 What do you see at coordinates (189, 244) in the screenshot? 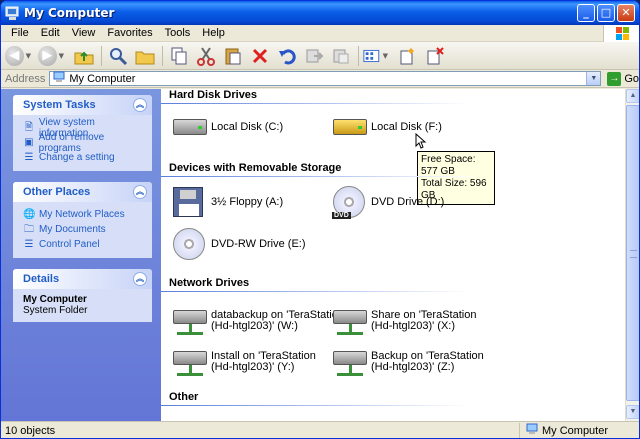
I see `cd-disc-icon` at bounding box center [189, 244].